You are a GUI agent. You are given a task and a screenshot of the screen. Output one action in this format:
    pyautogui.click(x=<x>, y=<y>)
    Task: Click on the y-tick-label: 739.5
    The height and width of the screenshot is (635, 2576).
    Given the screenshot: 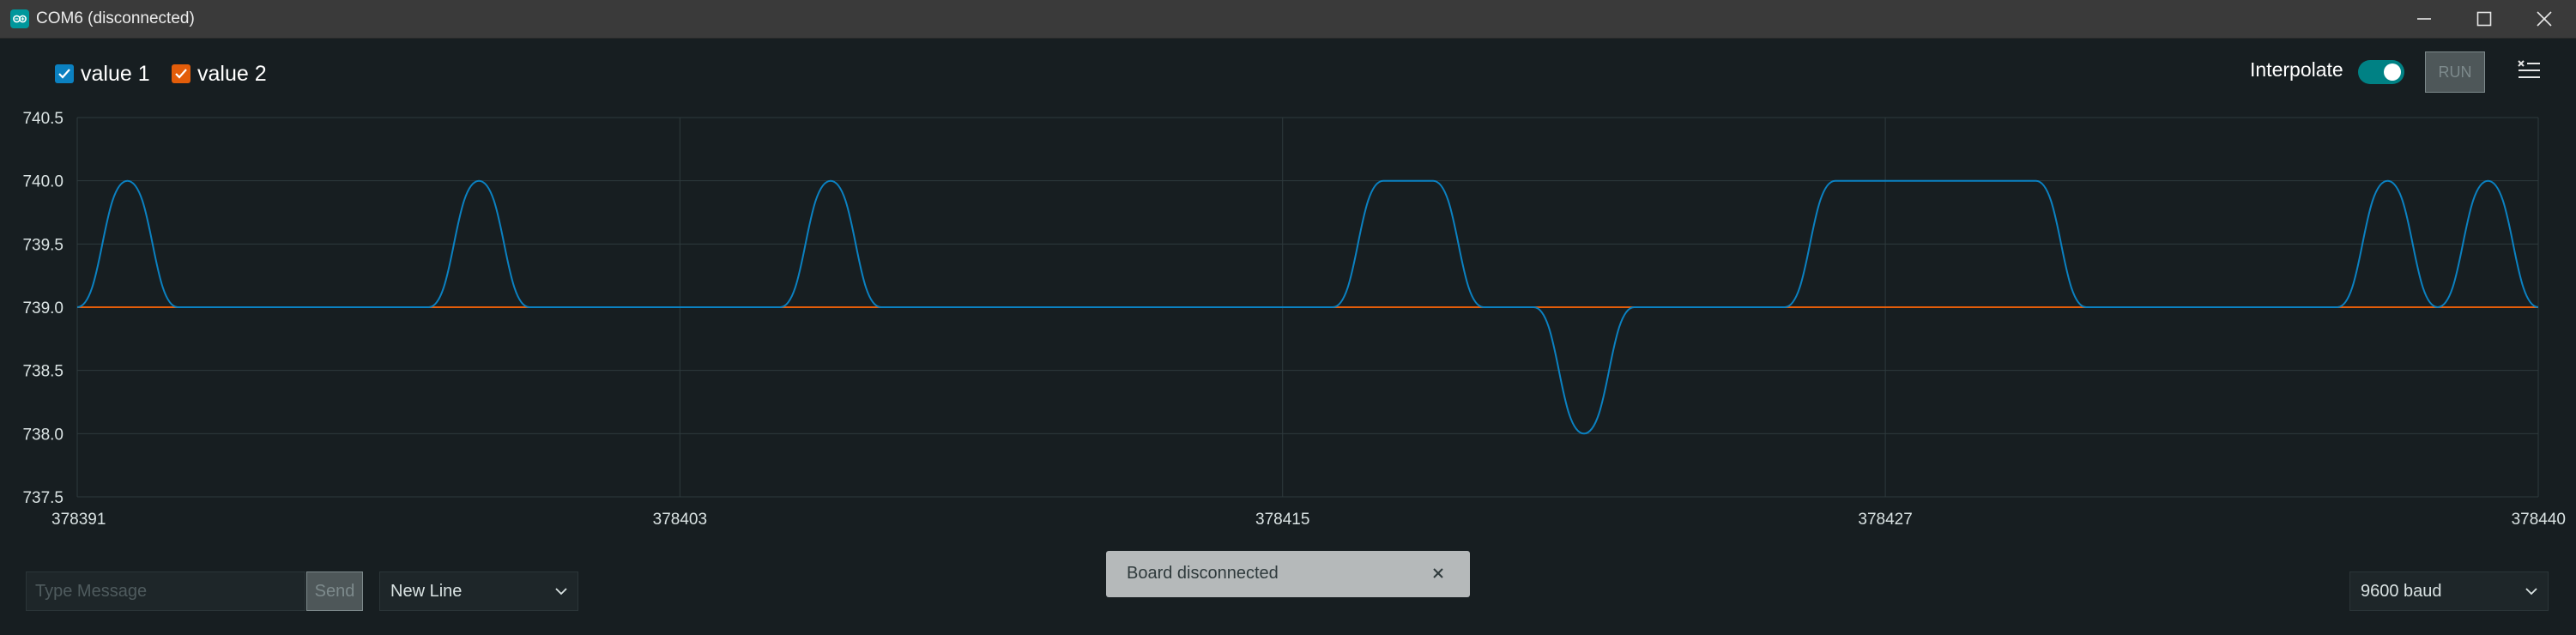 What is the action you would take?
    pyautogui.click(x=42, y=245)
    